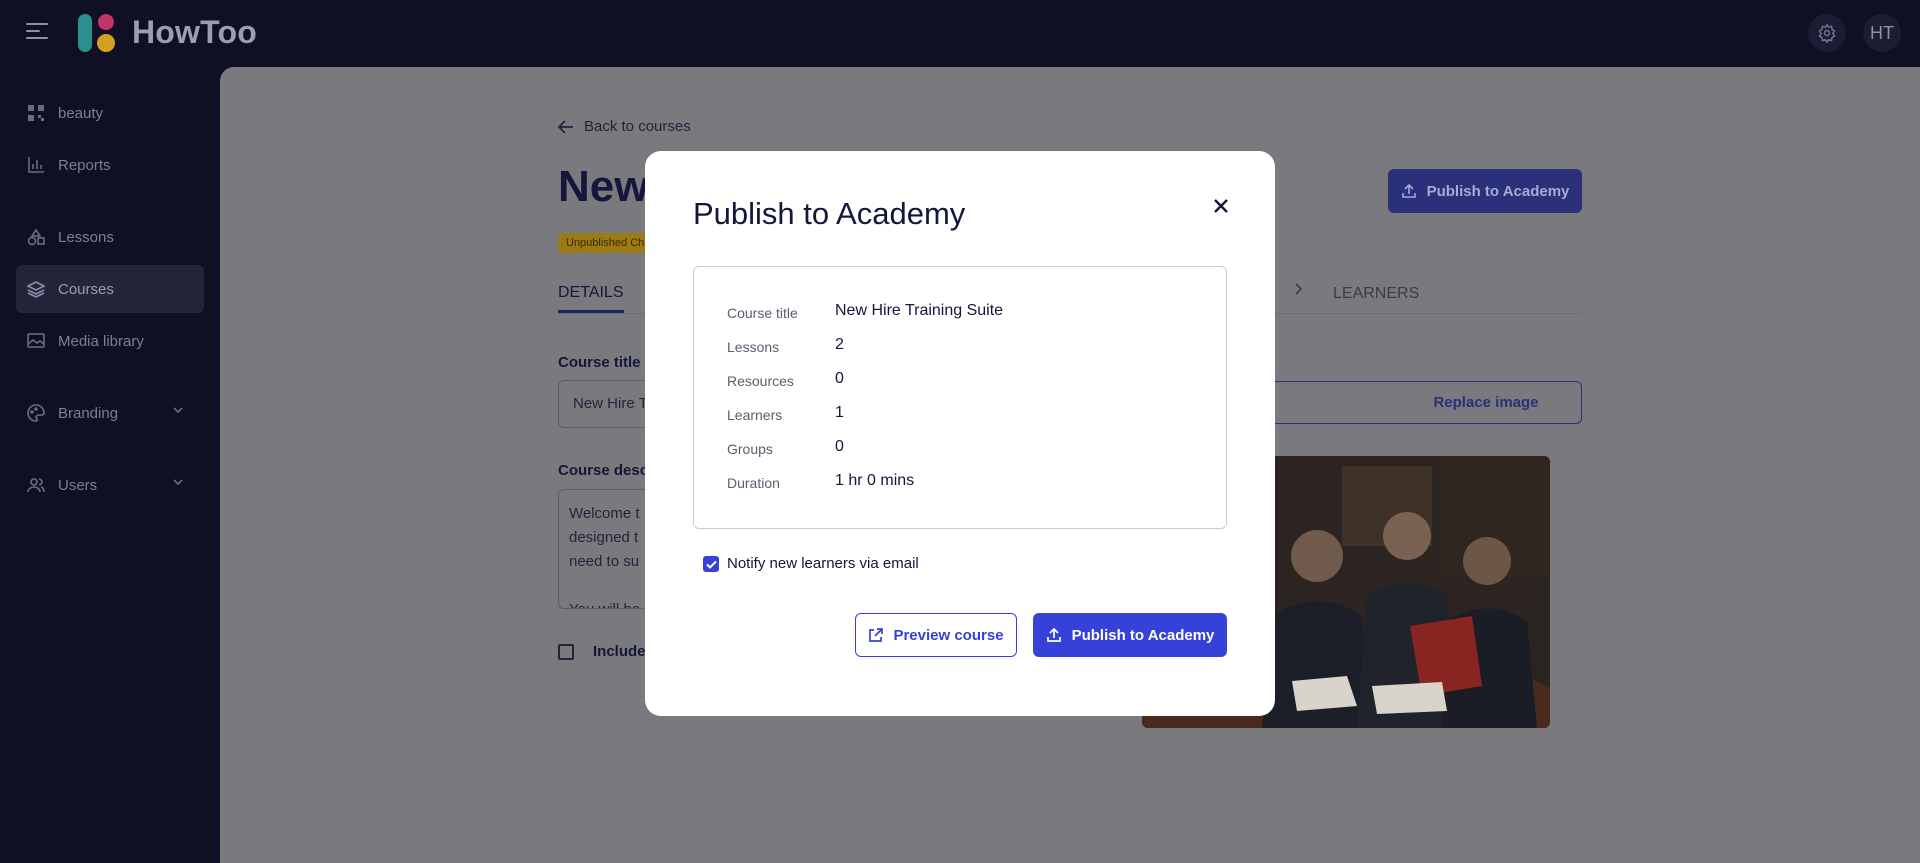  I want to click on notify-learners-checkbox, so click(711, 564).